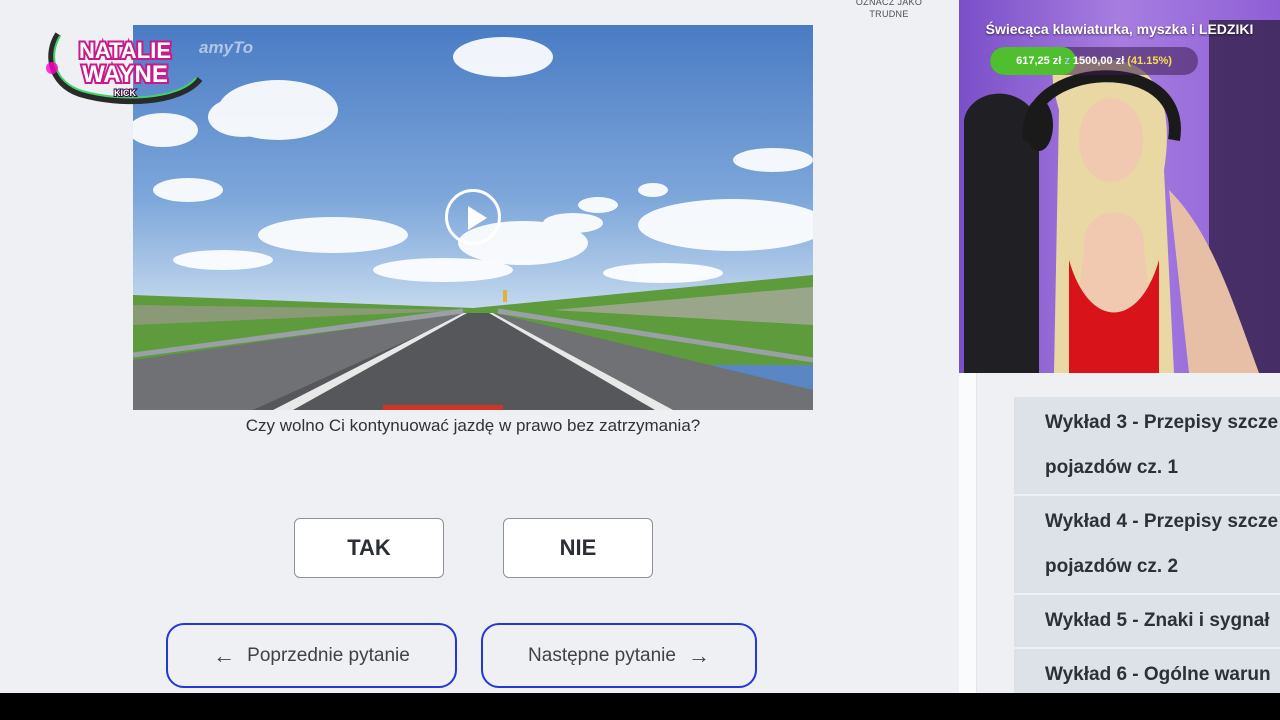 The height and width of the screenshot is (720, 1280). I want to click on donation-goal-progress: 617,25 zł z 1500,00 zł (41.15%), so click(1094, 61).